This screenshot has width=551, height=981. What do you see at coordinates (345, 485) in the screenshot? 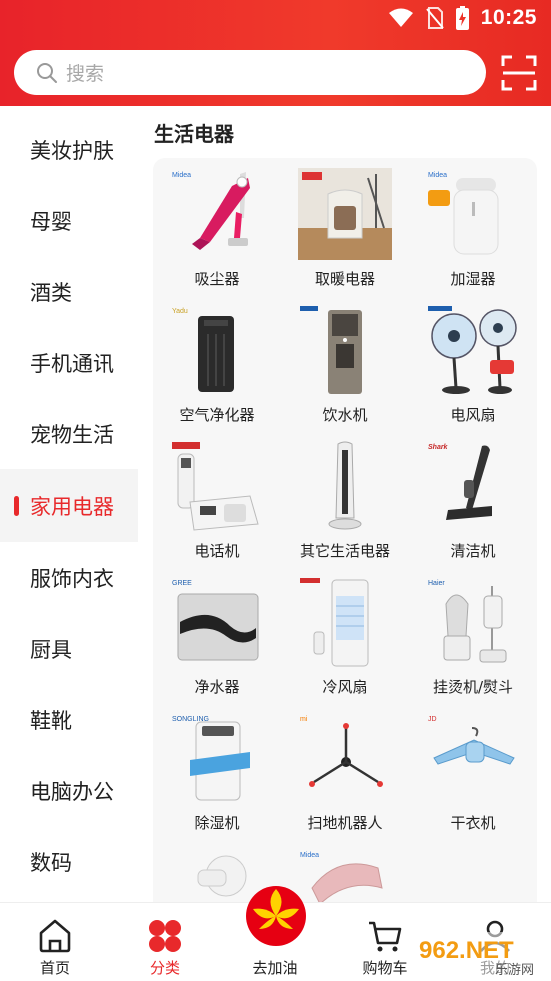
I see `tower-fan-icon` at bounding box center [345, 485].